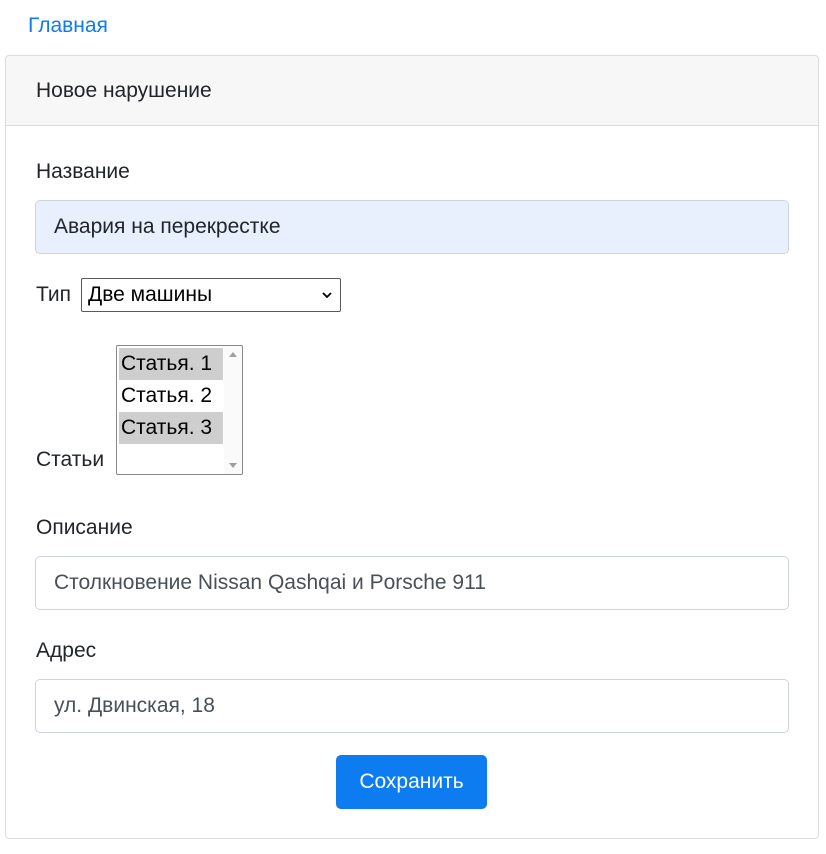 The width and height of the screenshot is (826, 854). I want to click on form-title: Новое нарушение, so click(412, 91).